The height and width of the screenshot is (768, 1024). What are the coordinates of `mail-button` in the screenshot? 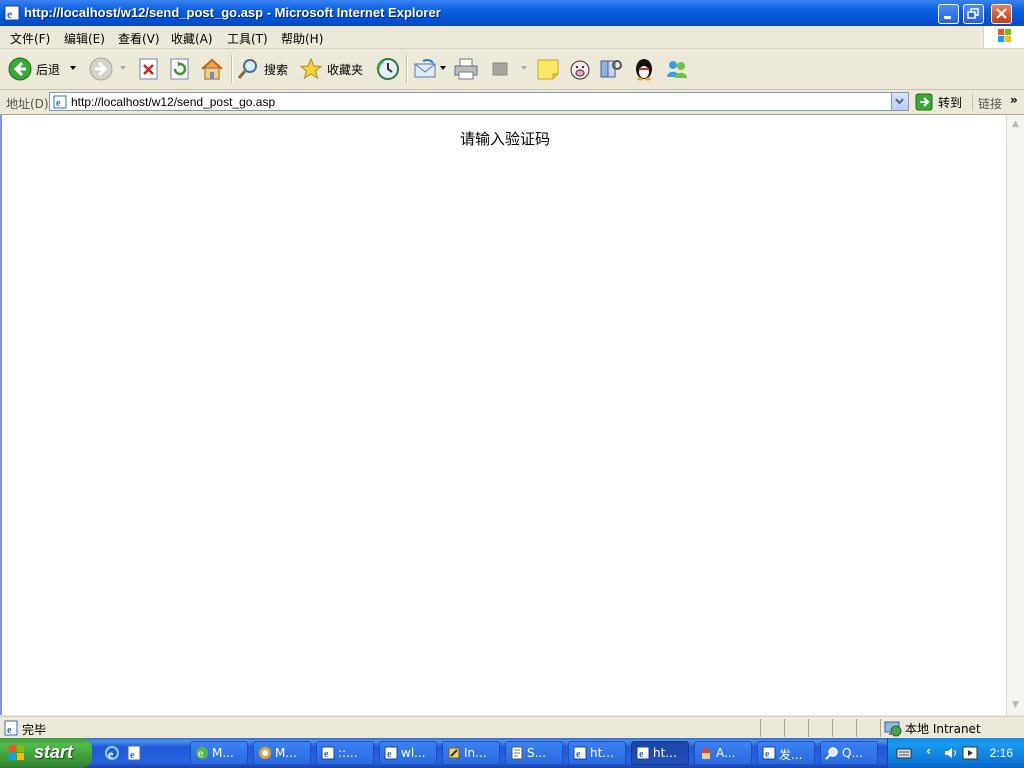 It's located at (426, 69).